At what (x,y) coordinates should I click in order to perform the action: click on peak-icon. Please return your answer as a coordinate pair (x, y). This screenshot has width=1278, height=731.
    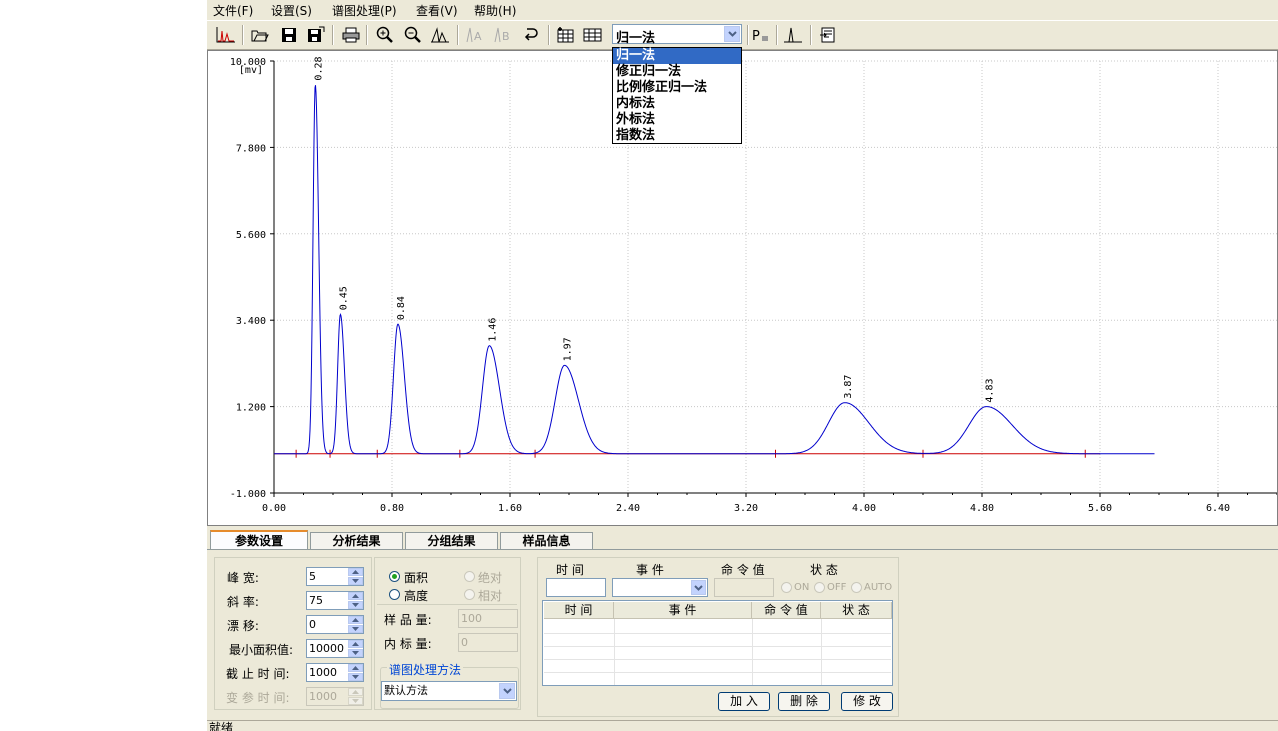
    Looking at the image, I should click on (440, 35).